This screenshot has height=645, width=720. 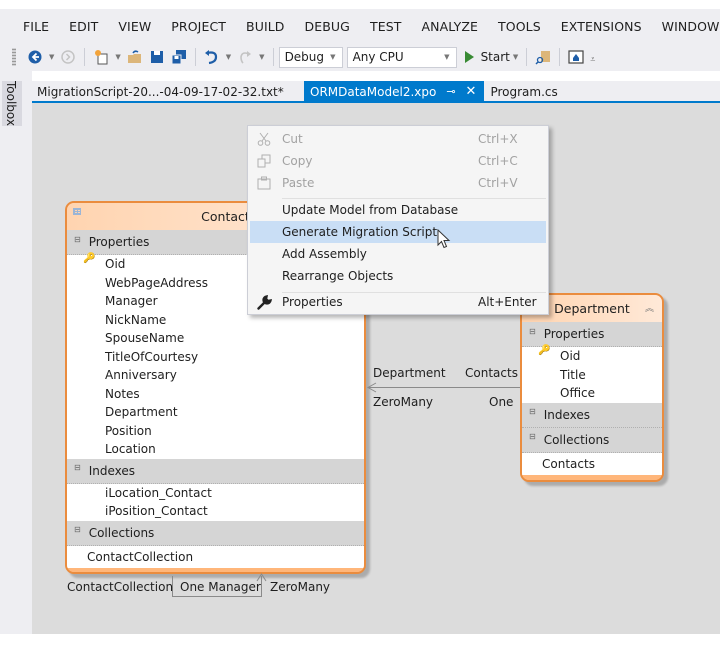 What do you see at coordinates (51, 57) in the screenshot?
I see `navigate-back-dropdown-icon: ▼` at bounding box center [51, 57].